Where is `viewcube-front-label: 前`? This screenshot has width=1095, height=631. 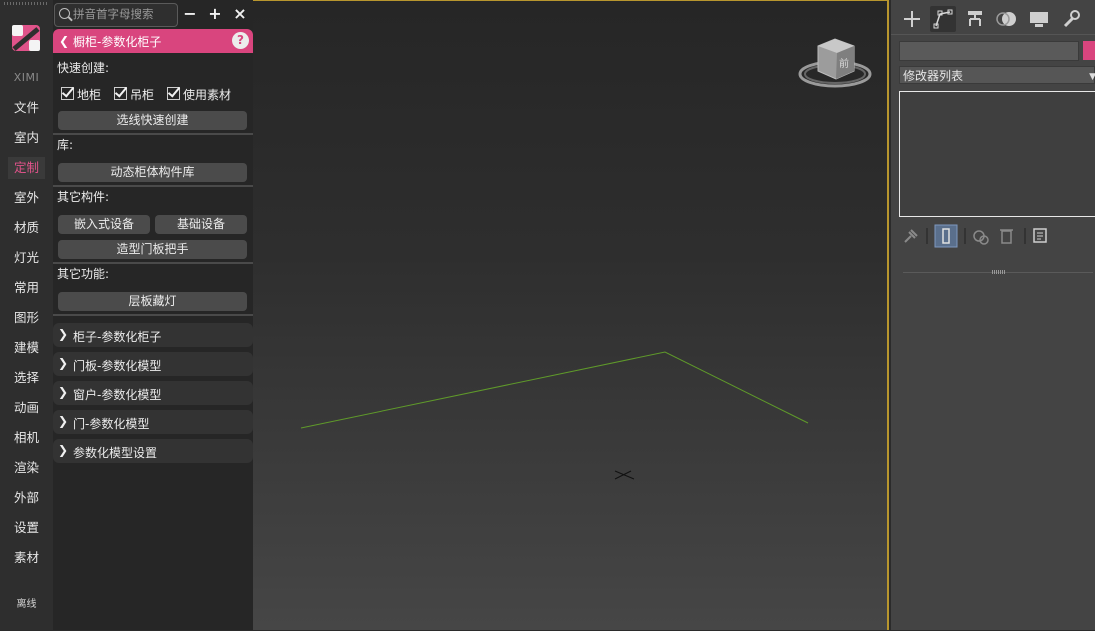 viewcube-front-label: 前 is located at coordinates (844, 63).